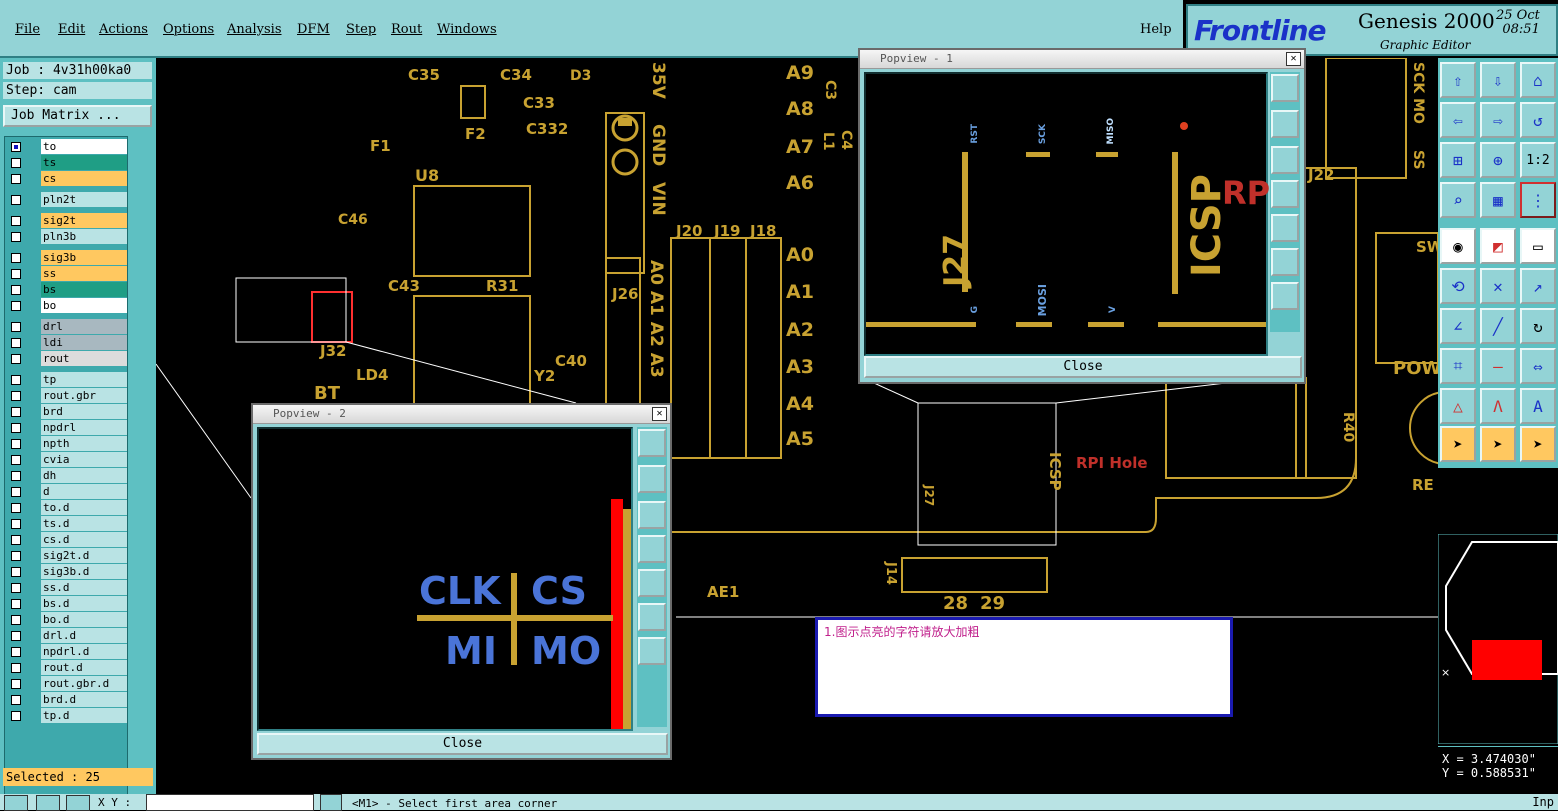  Describe the element at coordinates (66, 359) in the screenshot. I see `layer-row-rout: rout` at that location.